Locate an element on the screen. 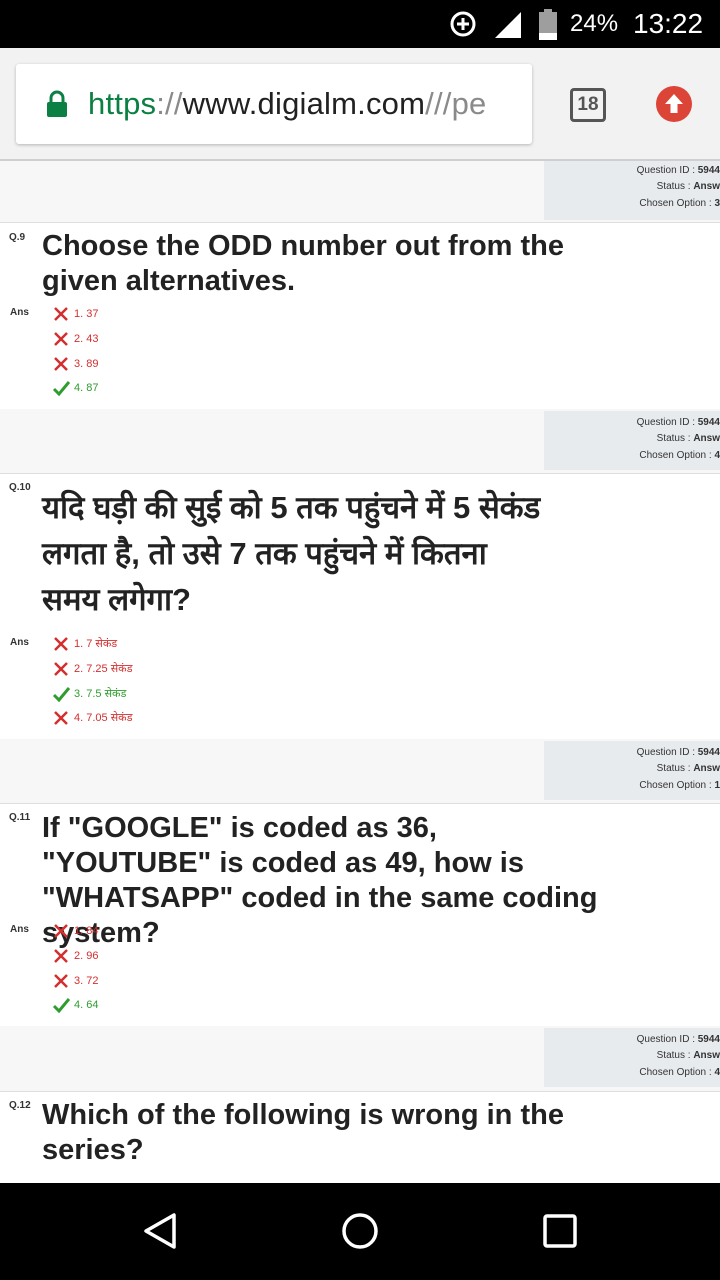 This screenshot has width=720, height=1280. question-number: Q.12 is located at coordinates (20, 1105).